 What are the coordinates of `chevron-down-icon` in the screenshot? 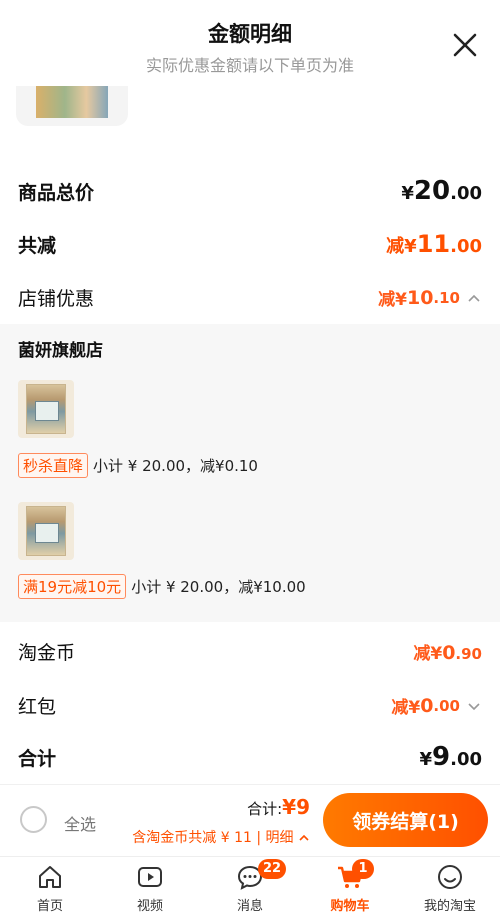 It's located at (474, 706).